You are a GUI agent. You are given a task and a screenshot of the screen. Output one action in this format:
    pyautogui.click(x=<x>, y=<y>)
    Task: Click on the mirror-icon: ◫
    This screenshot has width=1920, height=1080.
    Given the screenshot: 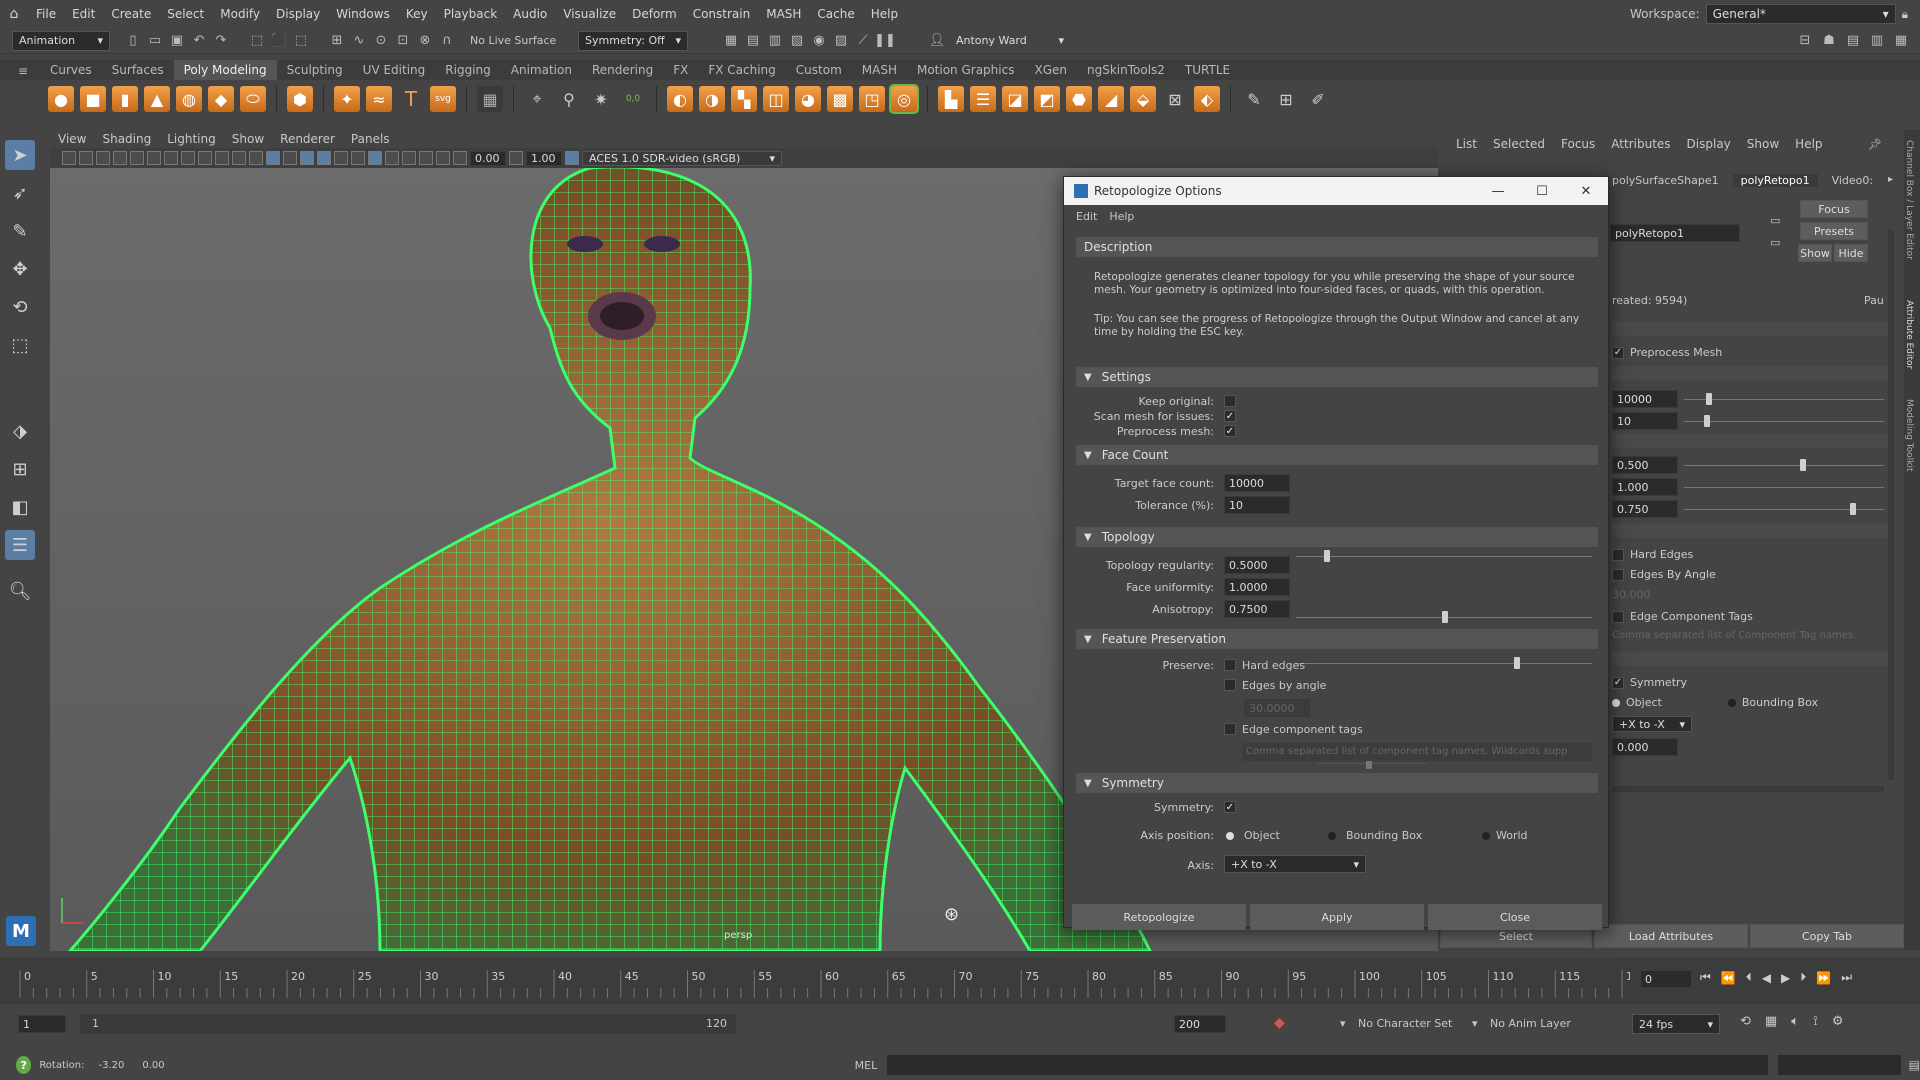 What is the action you would take?
    pyautogui.click(x=776, y=99)
    